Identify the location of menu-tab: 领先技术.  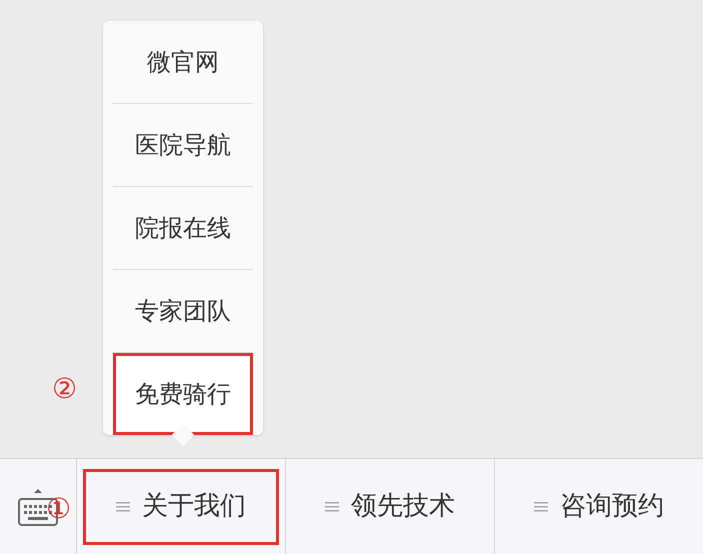
(390, 506).